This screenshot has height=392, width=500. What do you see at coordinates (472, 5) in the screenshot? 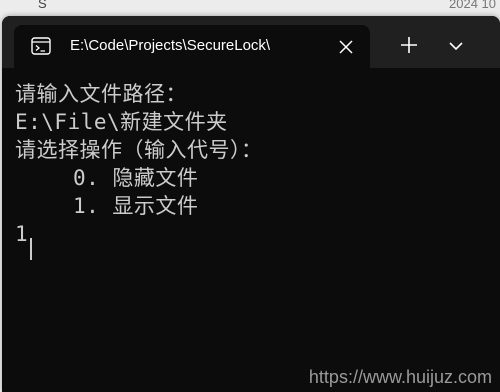
I see `background-window-date: 2024 10` at bounding box center [472, 5].